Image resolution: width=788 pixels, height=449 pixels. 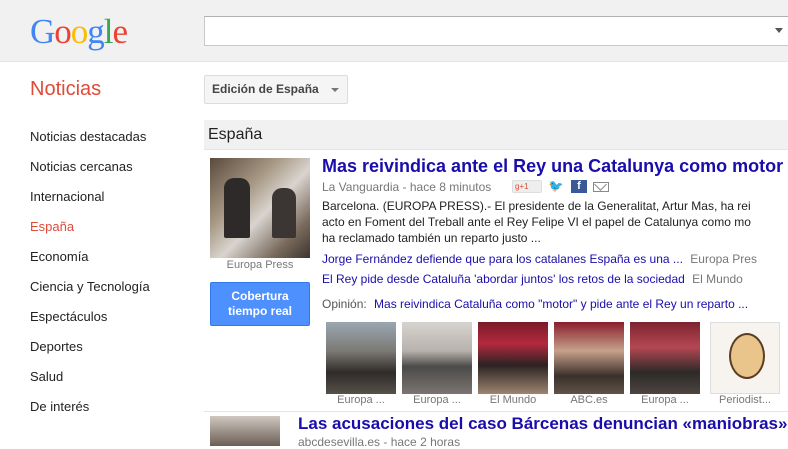 What do you see at coordinates (496, 135) in the screenshot?
I see `section-header: España` at bounding box center [496, 135].